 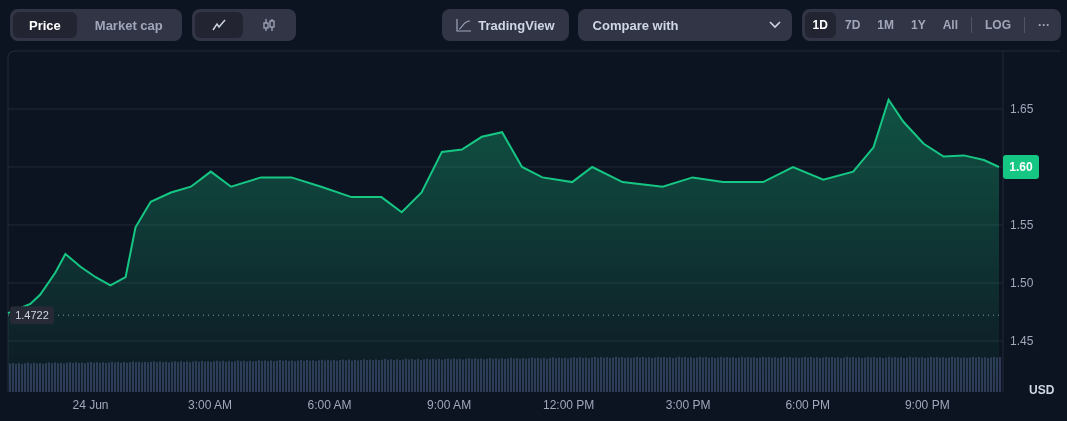 I want to click on x-axis-label: 9:00 AM, so click(x=449, y=405).